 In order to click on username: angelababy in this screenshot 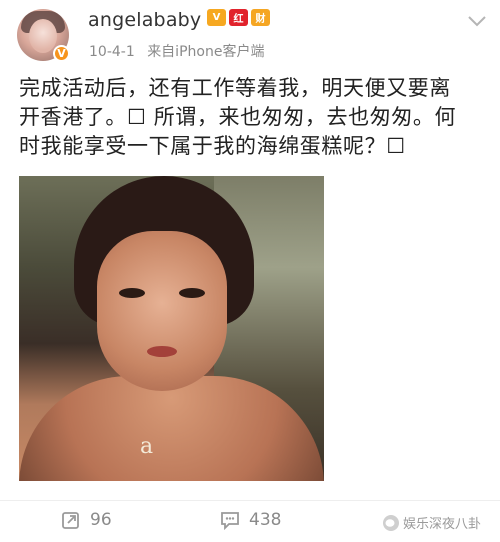, I will do `click(144, 20)`.